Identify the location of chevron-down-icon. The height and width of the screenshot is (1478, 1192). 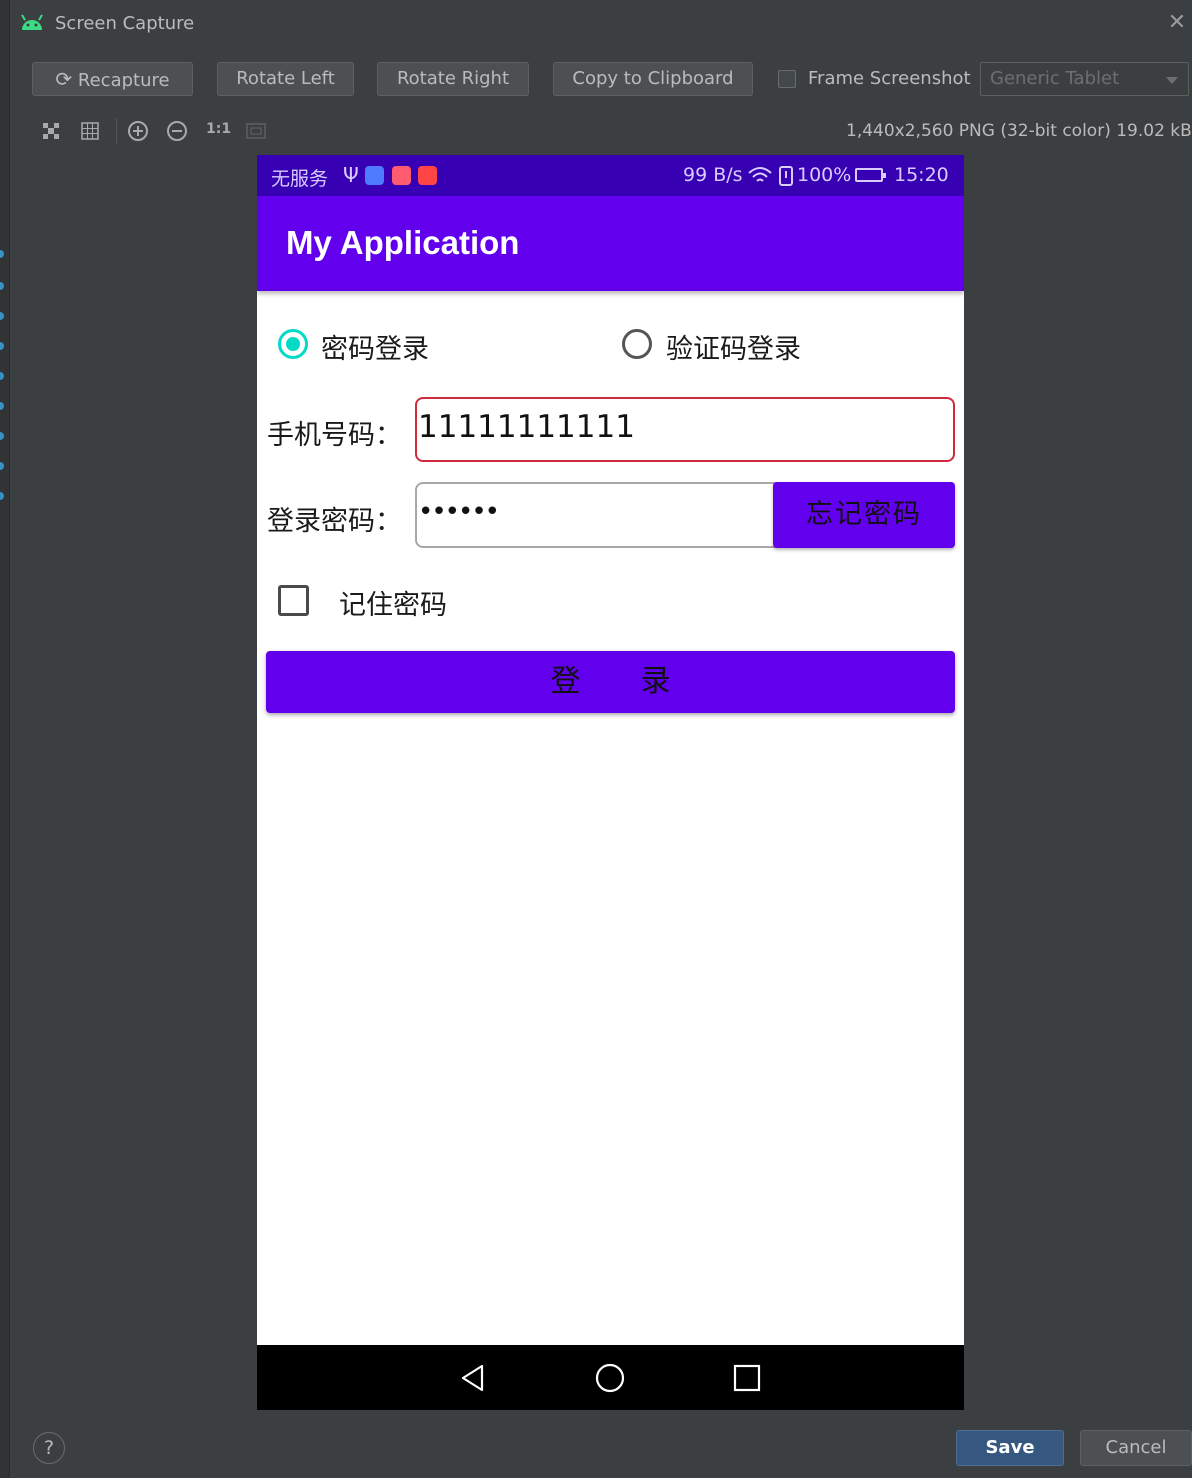
(1172, 80).